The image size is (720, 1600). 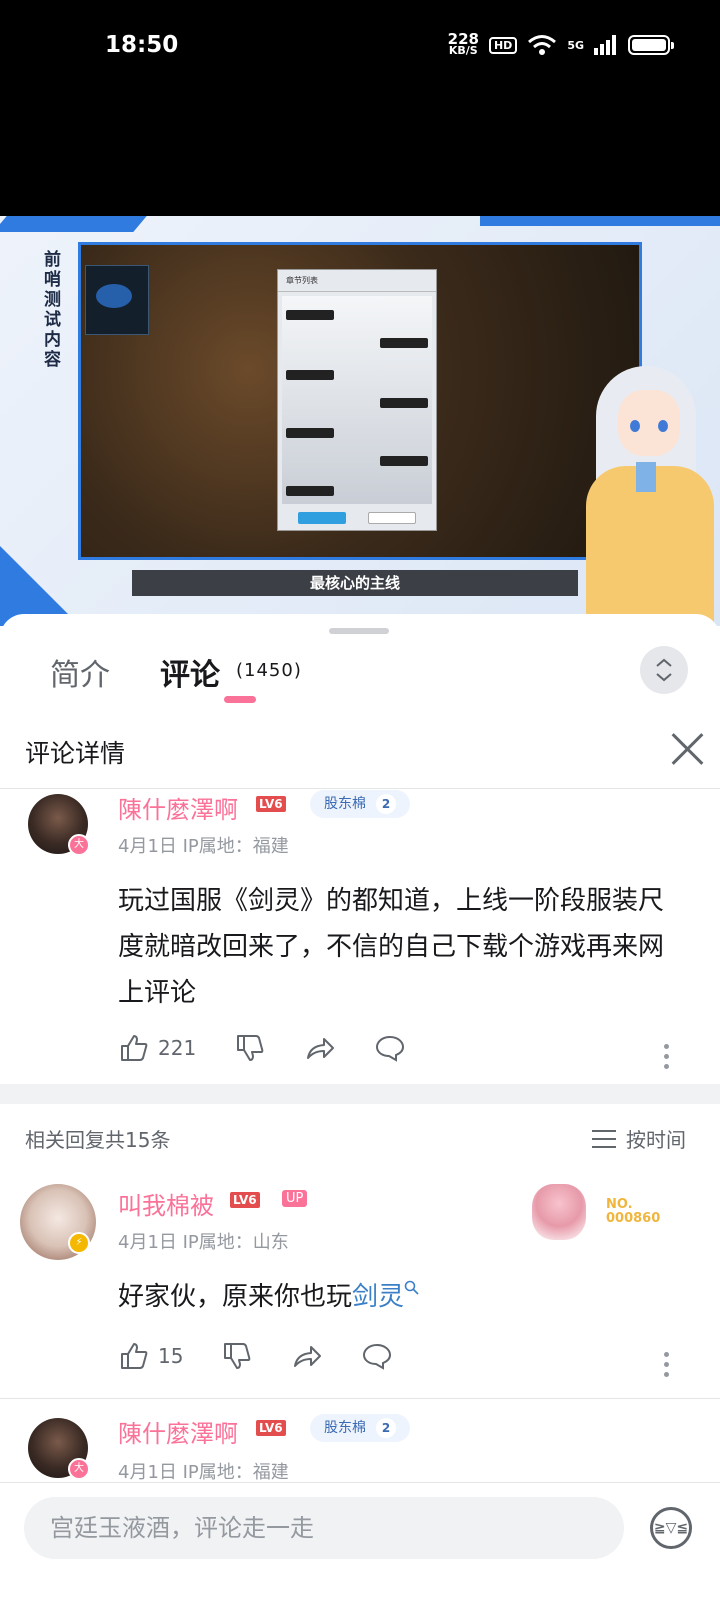 What do you see at coordinates (664, 662) in the screenshot?
I see `chevron-up-icon` at bounding box center [664, 662].